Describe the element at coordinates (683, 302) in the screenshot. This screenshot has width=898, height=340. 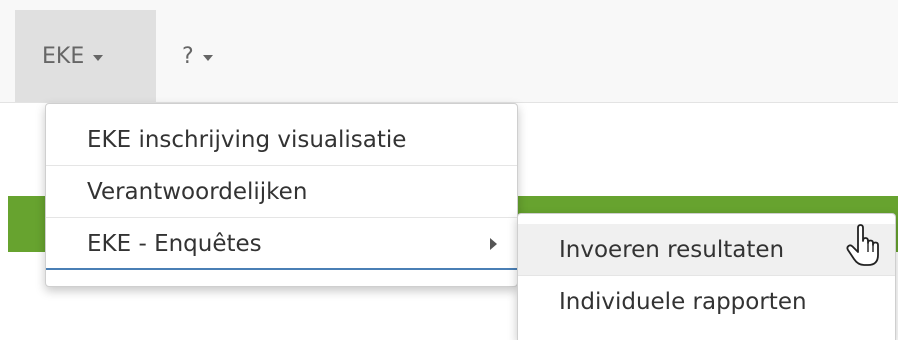
I see `submenu-item-label: Individuele rapporten` at that location.